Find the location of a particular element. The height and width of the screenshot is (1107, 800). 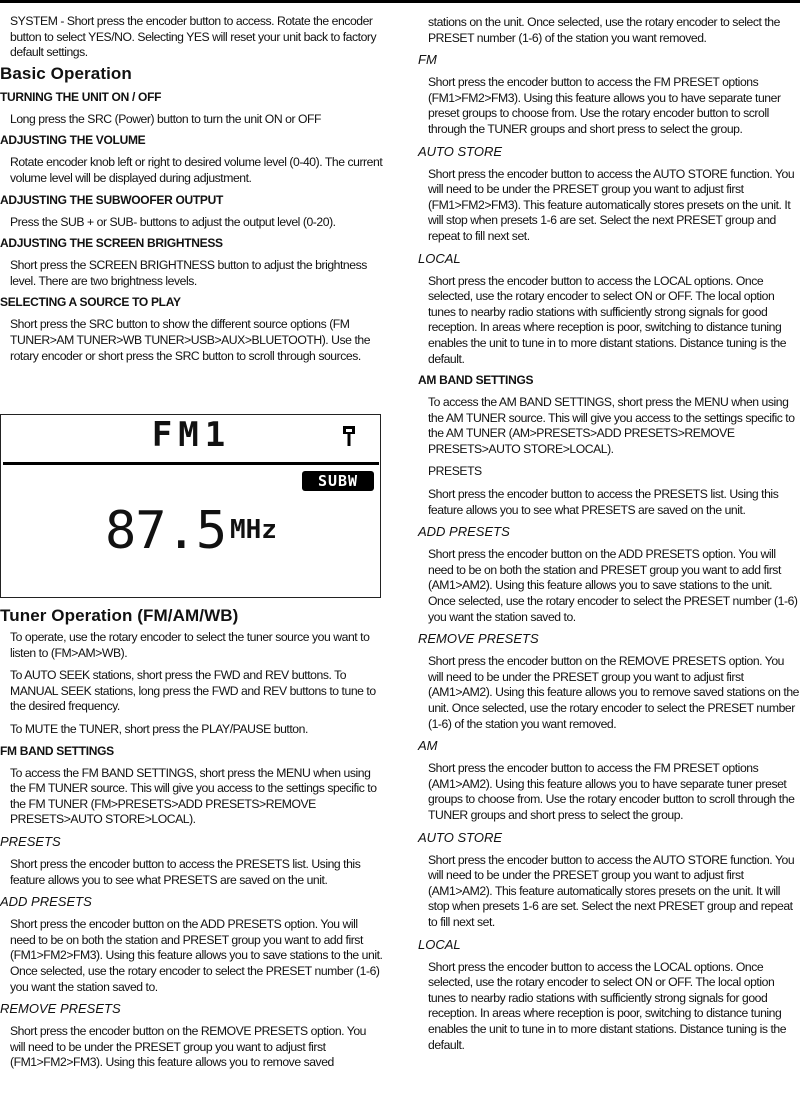

subwoofer-badge: SUBW is located at coordinates (338, 481).